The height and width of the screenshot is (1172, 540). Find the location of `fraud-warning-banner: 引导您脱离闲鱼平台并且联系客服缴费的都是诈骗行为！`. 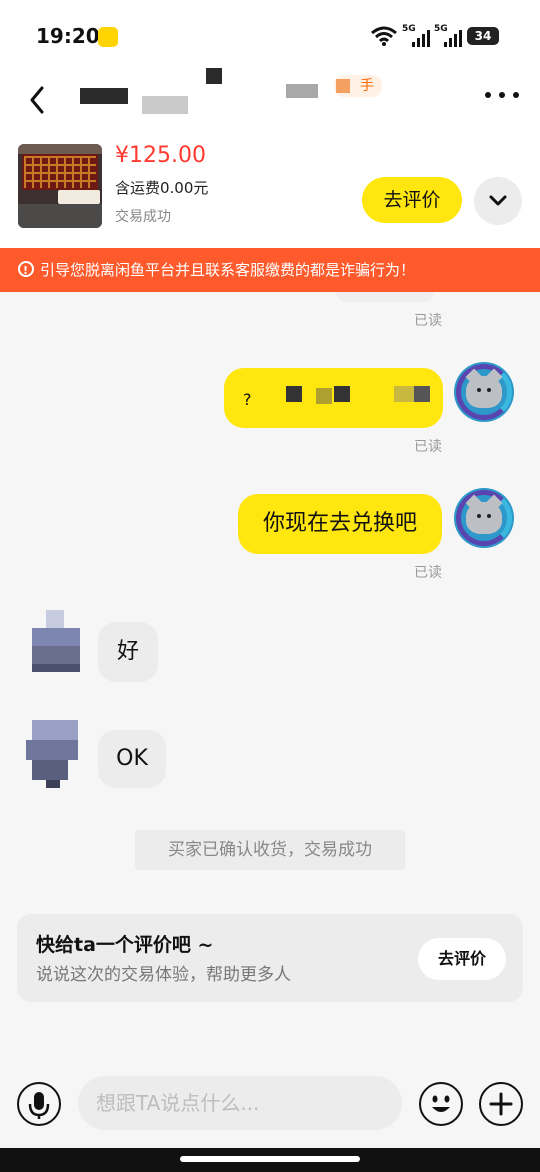

fraud-warning-banner: 引导您脱离闲鱼平台并且联系客服缴费的都是诈骗行为！ is located at coordinates (270, 270).